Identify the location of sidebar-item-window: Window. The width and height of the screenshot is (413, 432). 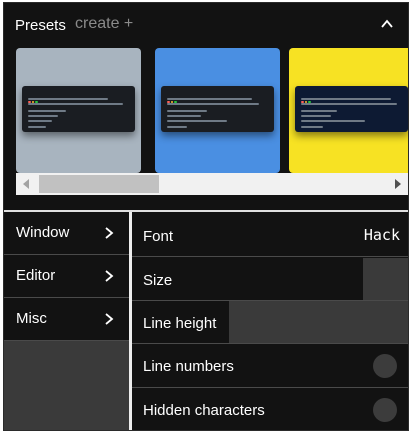
(66, 233).